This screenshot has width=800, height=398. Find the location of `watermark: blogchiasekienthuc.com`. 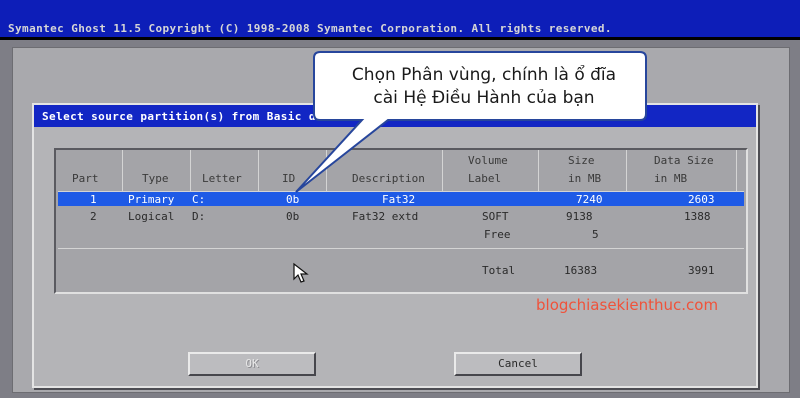

watermark: blogchiasekienthuc.com is located at coordinates (627, 305).